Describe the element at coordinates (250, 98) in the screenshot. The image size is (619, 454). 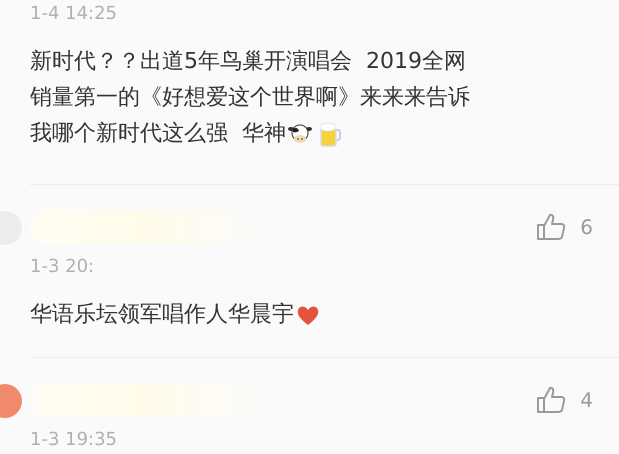
I see `comment-text-line: 销量第一的《好想爱这个世界啊》来来来告诉` at that location.